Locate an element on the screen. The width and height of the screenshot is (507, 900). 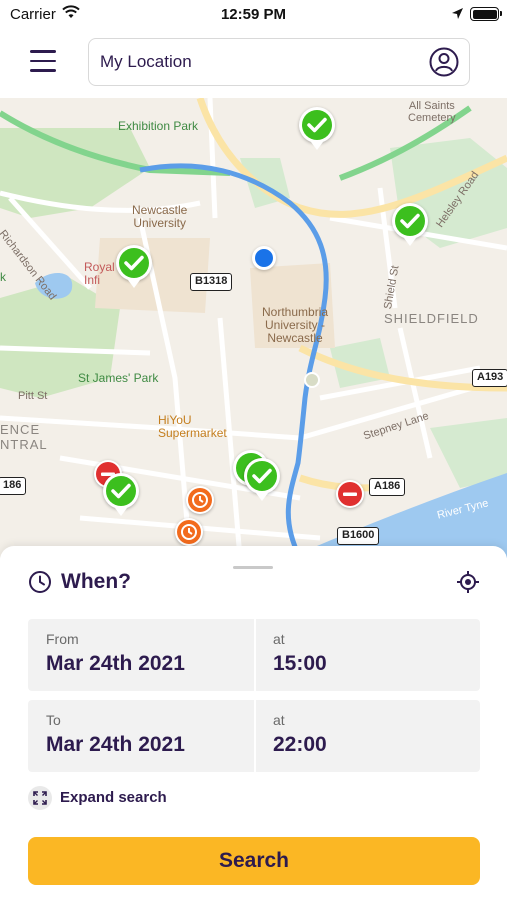
map-label-shieldfield: SHIELDFIELD is located at coordinates (431, 318).